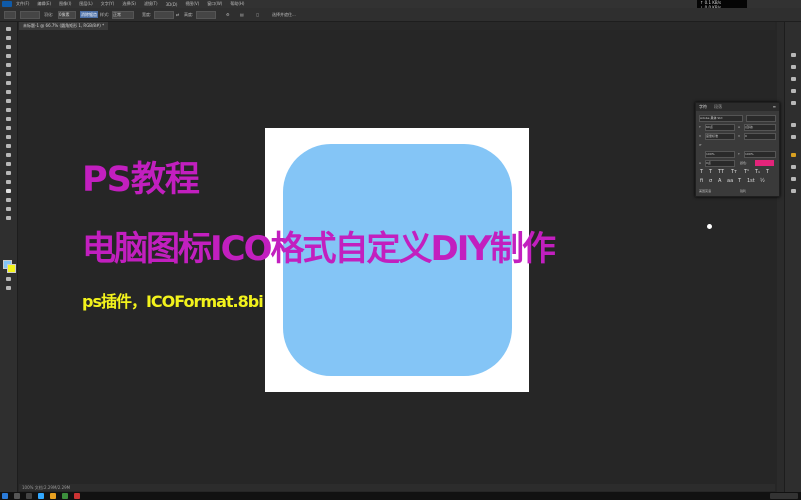  I want to click on tab-paragraph: 段落, so click(718, 107).